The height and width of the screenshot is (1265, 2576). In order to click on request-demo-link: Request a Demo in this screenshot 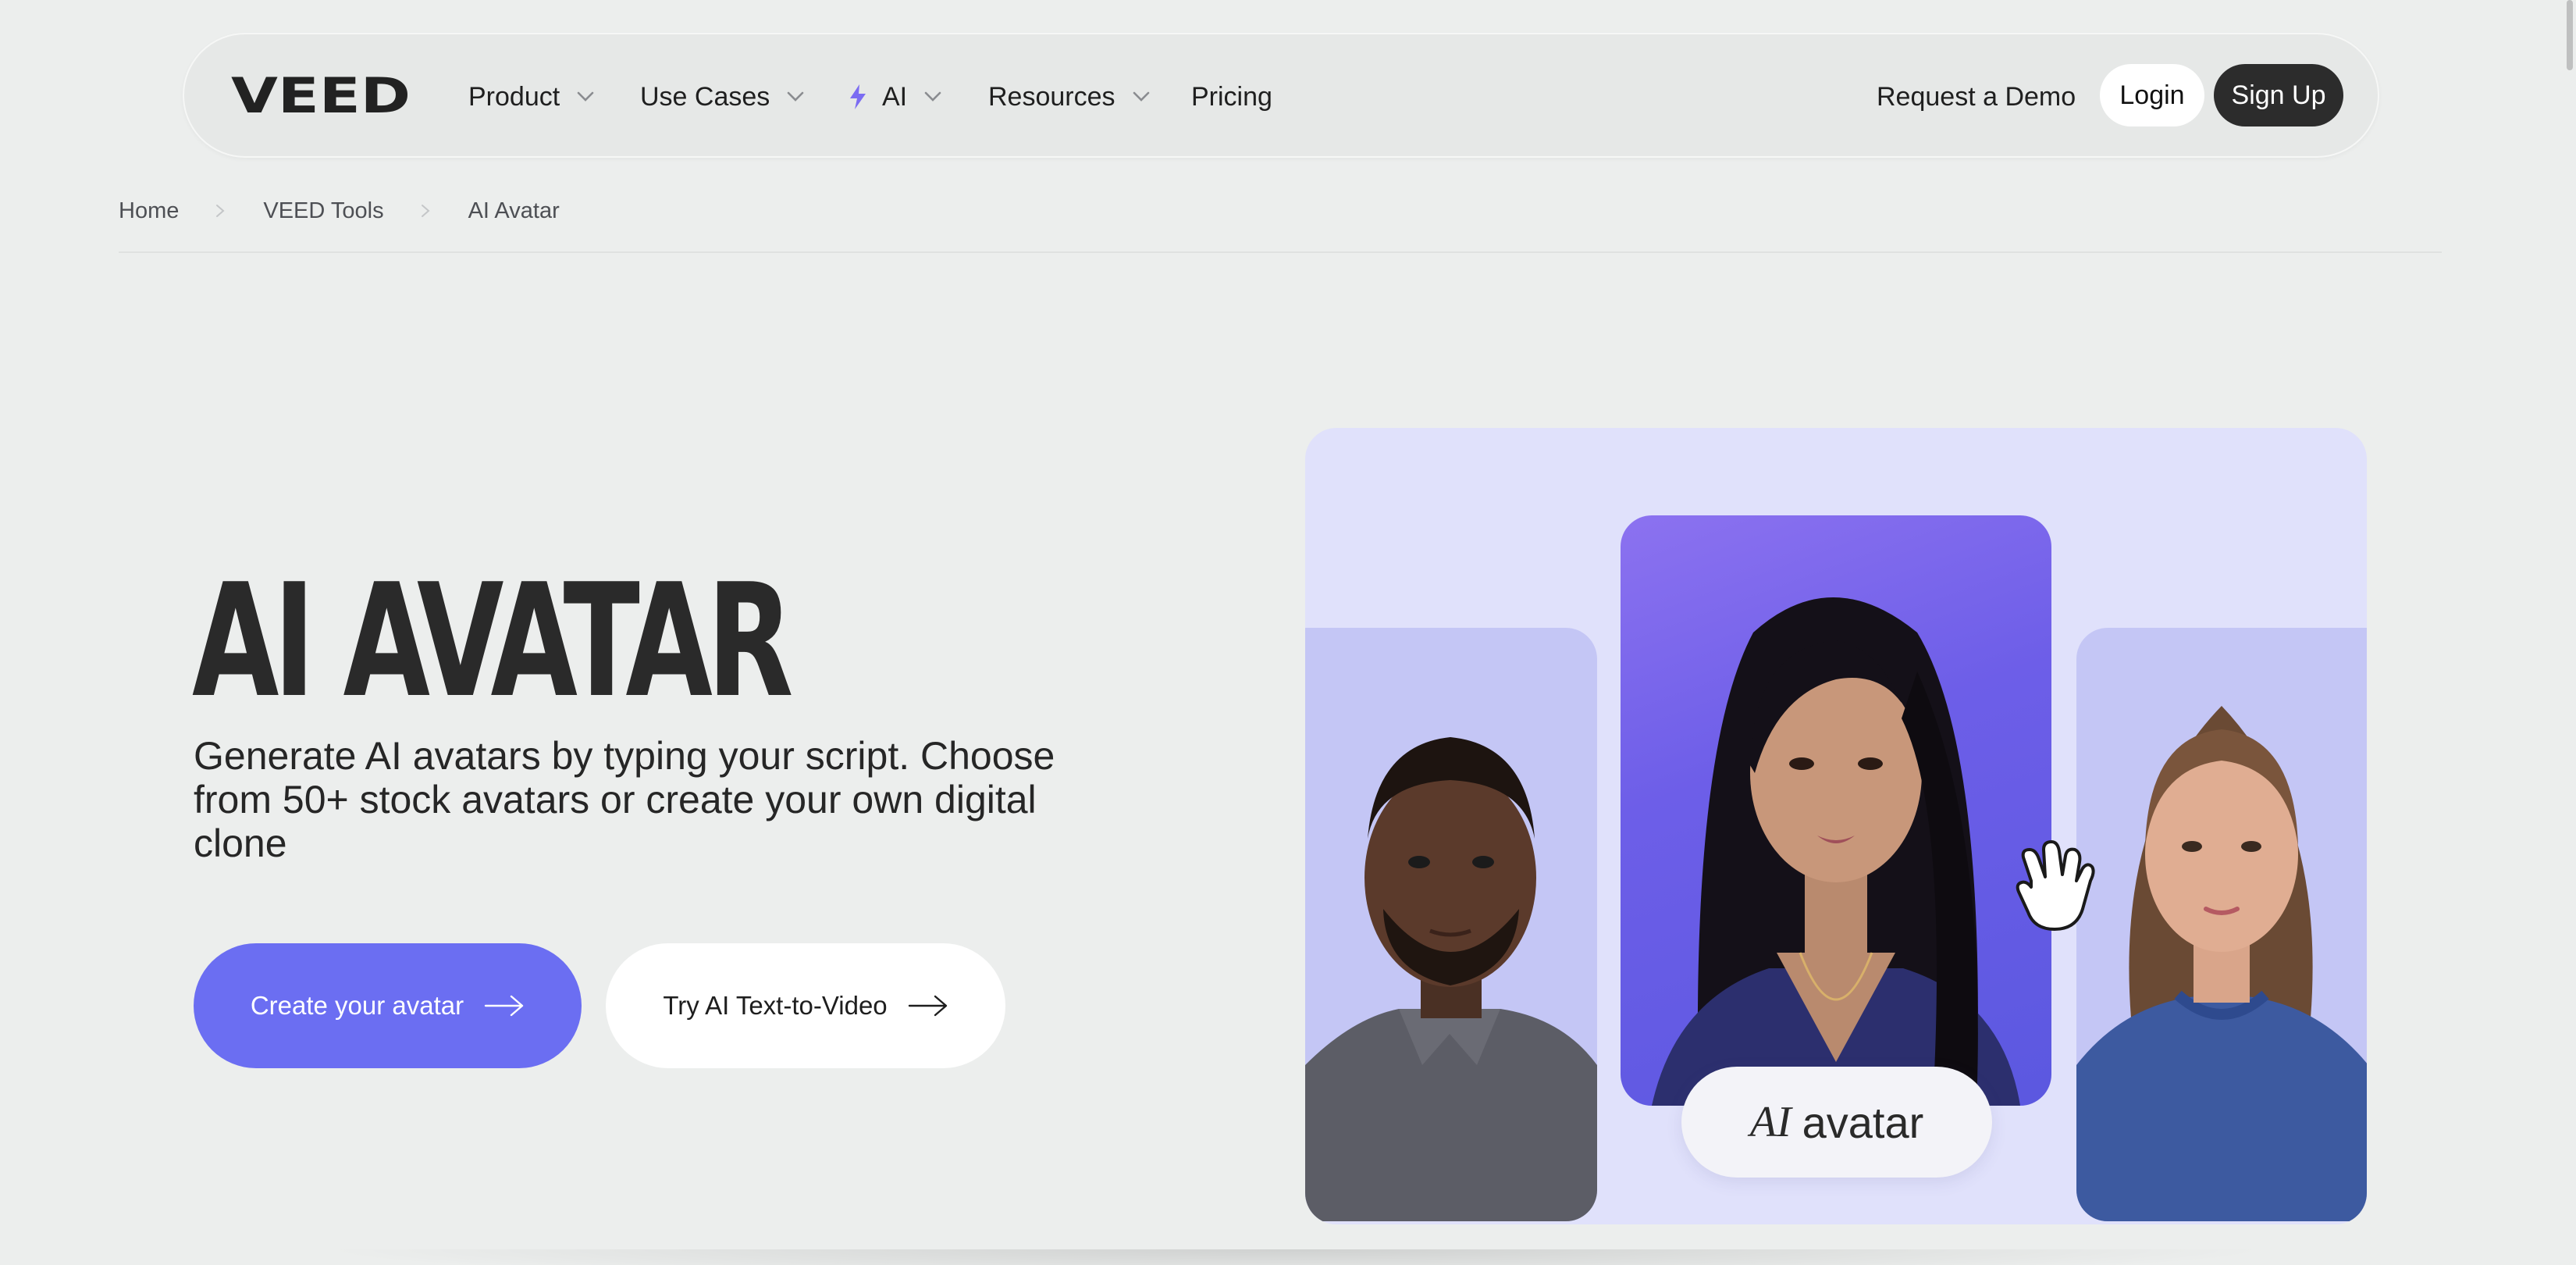, I will do `click(1977, 97)`.